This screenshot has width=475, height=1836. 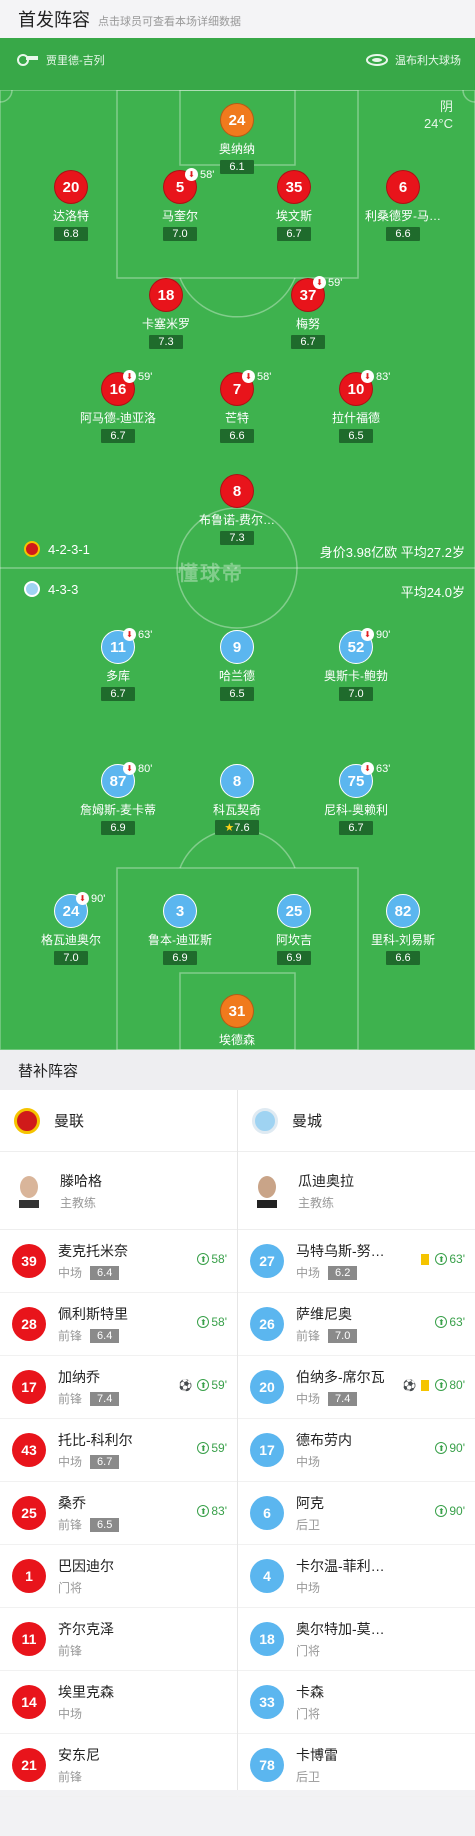 I want to click on player-name: 格瓦迪奥尔, so click(x=70, y=940).